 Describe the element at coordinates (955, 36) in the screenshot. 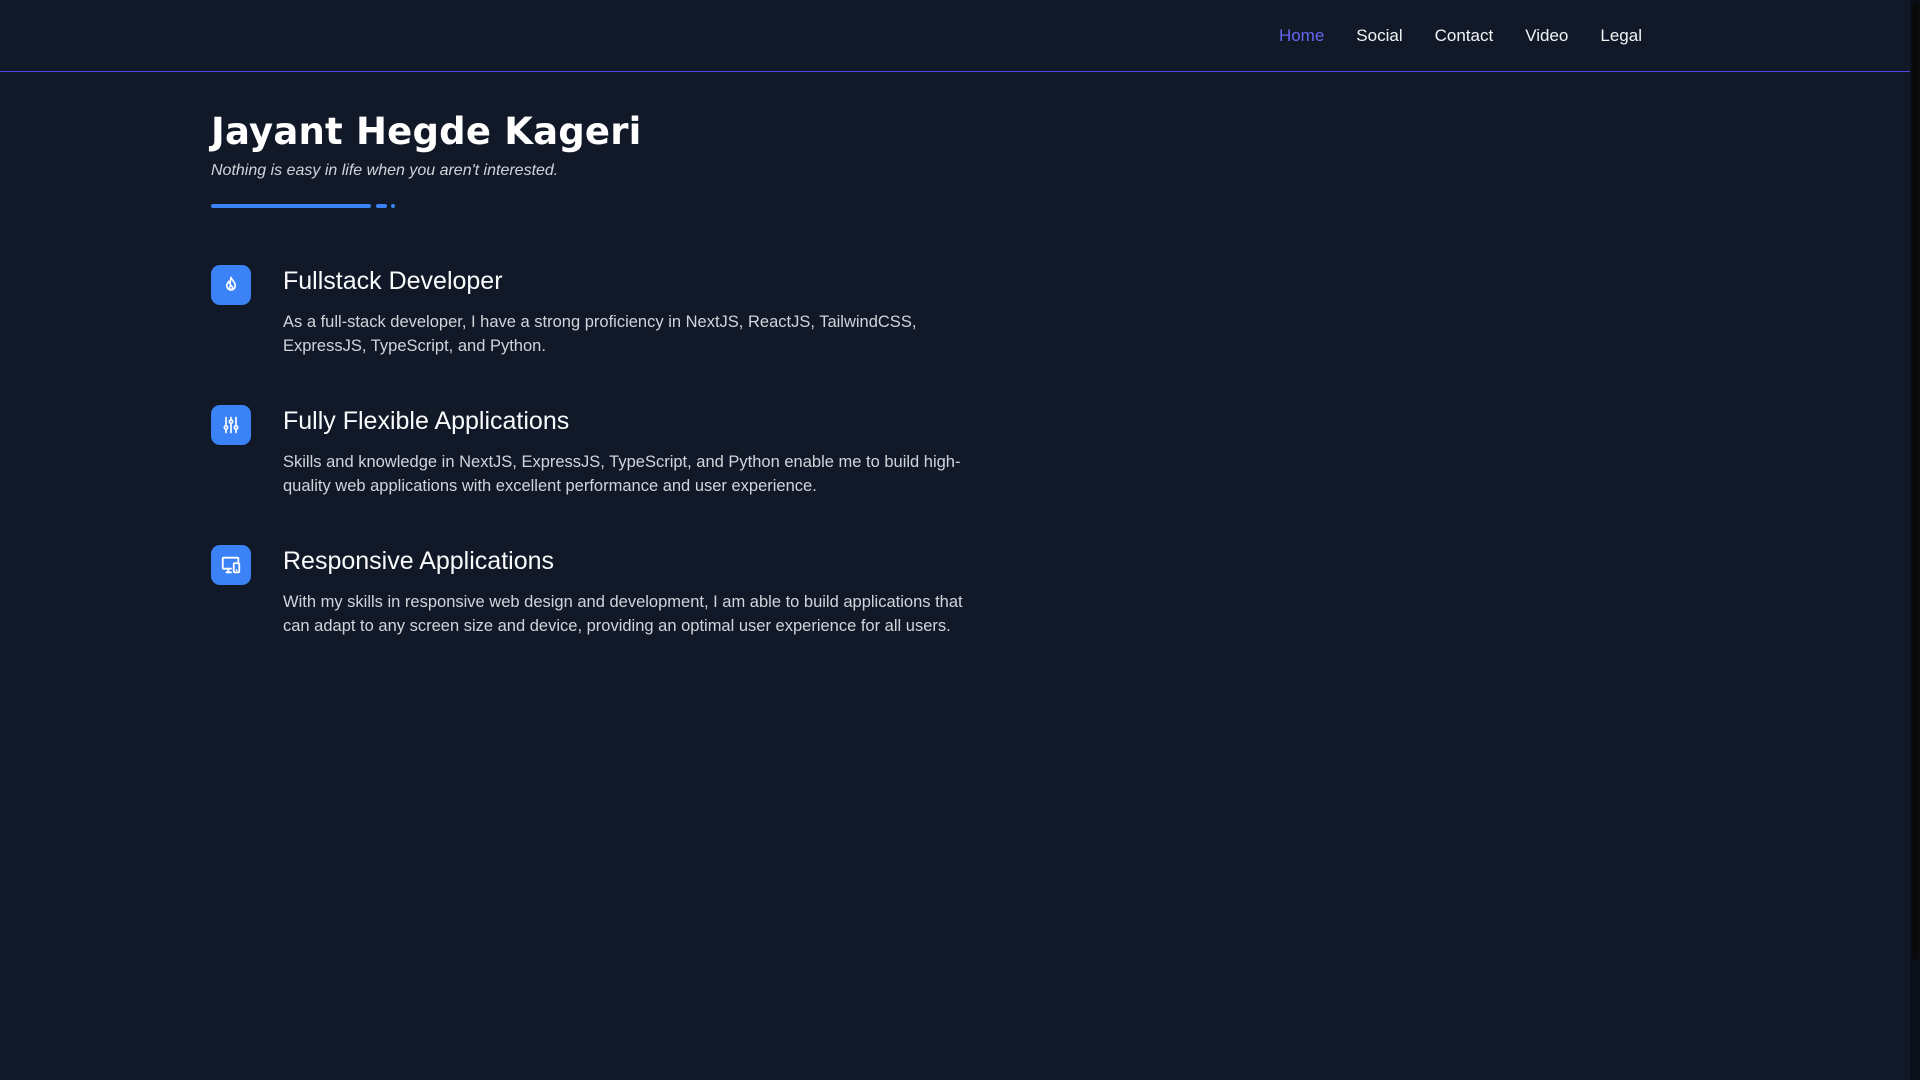

I see `top-navbar: Home Social Contact Video Legal` at that location.